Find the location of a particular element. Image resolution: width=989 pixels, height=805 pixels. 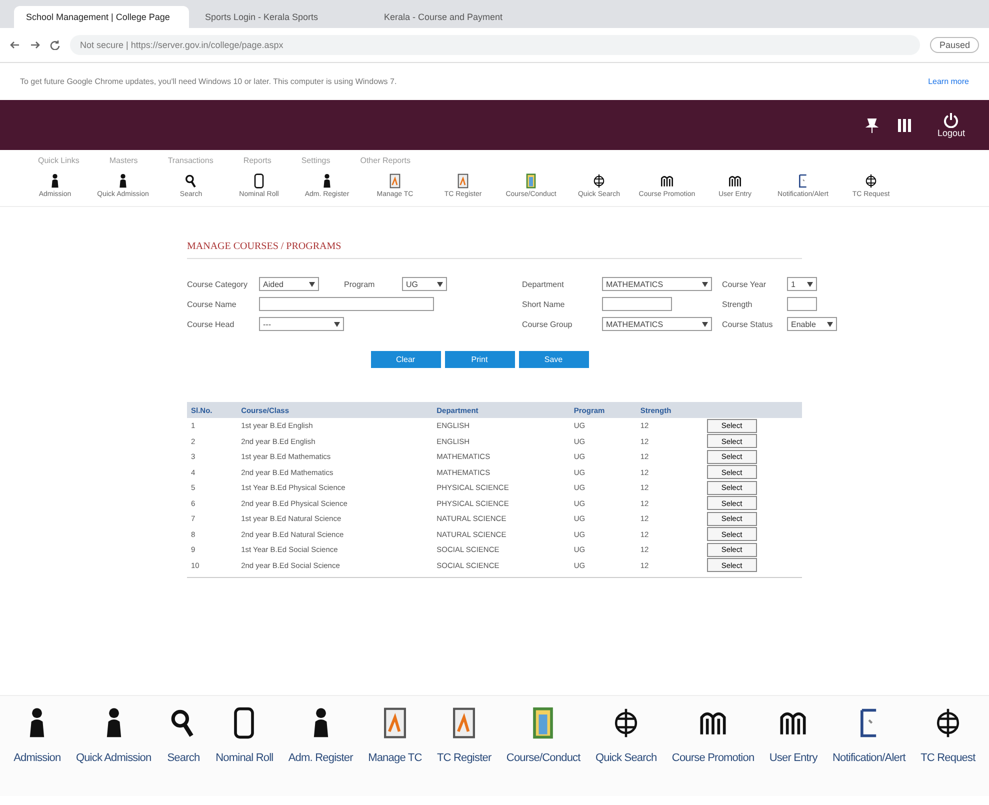

browser-tab: Sports Login - Kerala Sports is located at coordinates (280, 17).